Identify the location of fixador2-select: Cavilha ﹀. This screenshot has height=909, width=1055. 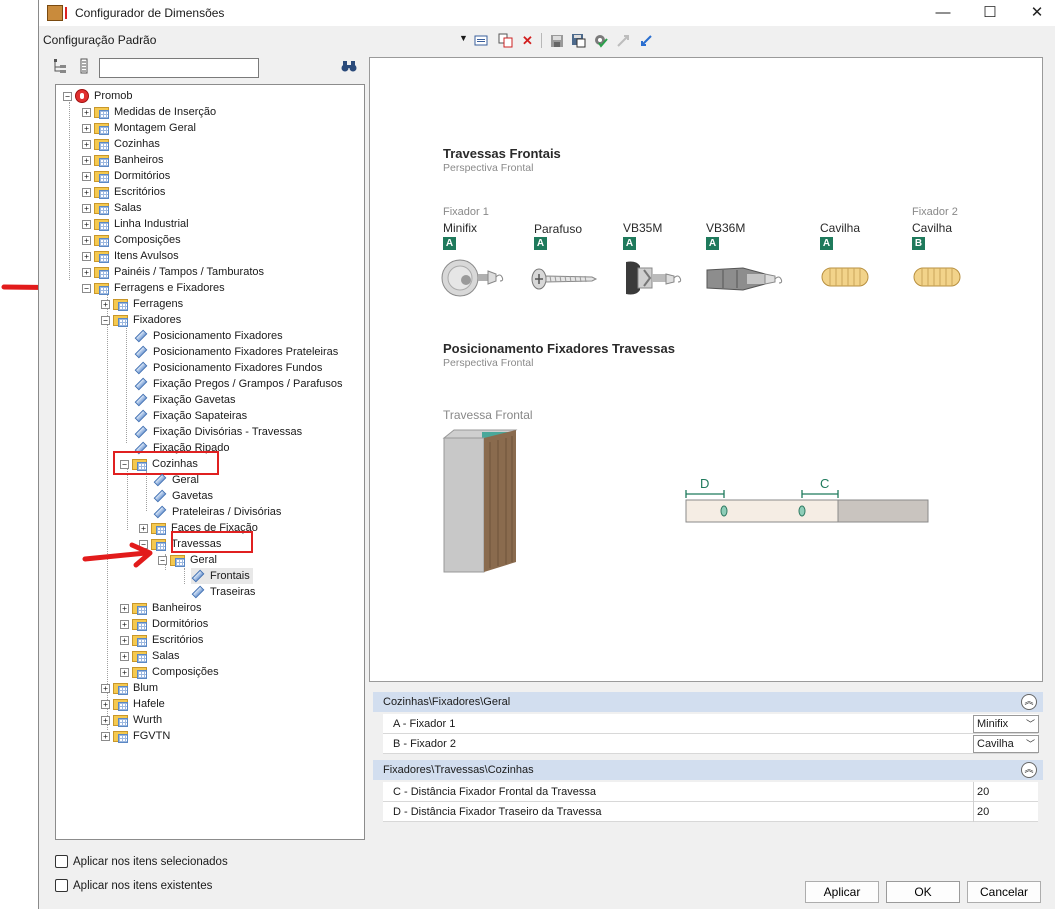
(1006, 744).